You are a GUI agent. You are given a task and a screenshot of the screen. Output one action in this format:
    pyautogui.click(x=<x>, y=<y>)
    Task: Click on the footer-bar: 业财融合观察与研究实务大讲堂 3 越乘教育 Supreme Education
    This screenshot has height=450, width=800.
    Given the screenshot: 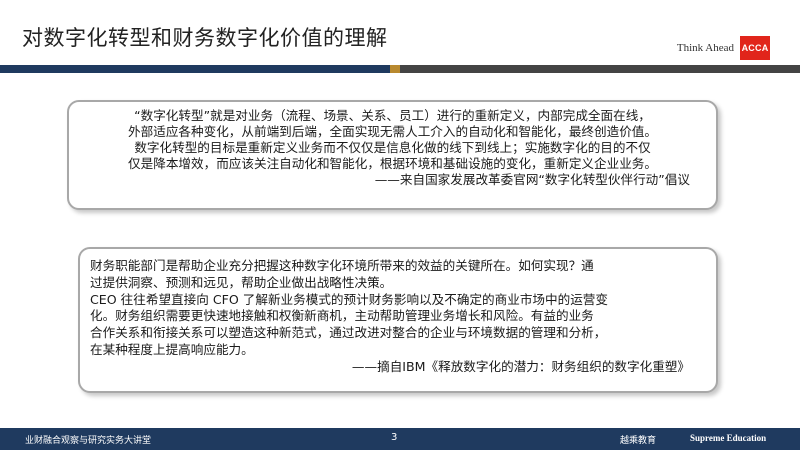 What is the action you would take?
    pyautogui.click(x=400, y=439)
    